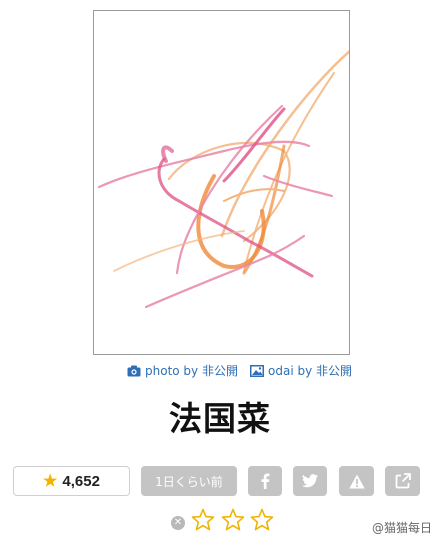  Describe the element at coordinates (257, 370) in the screenshot. I see `image-icon` at that location.